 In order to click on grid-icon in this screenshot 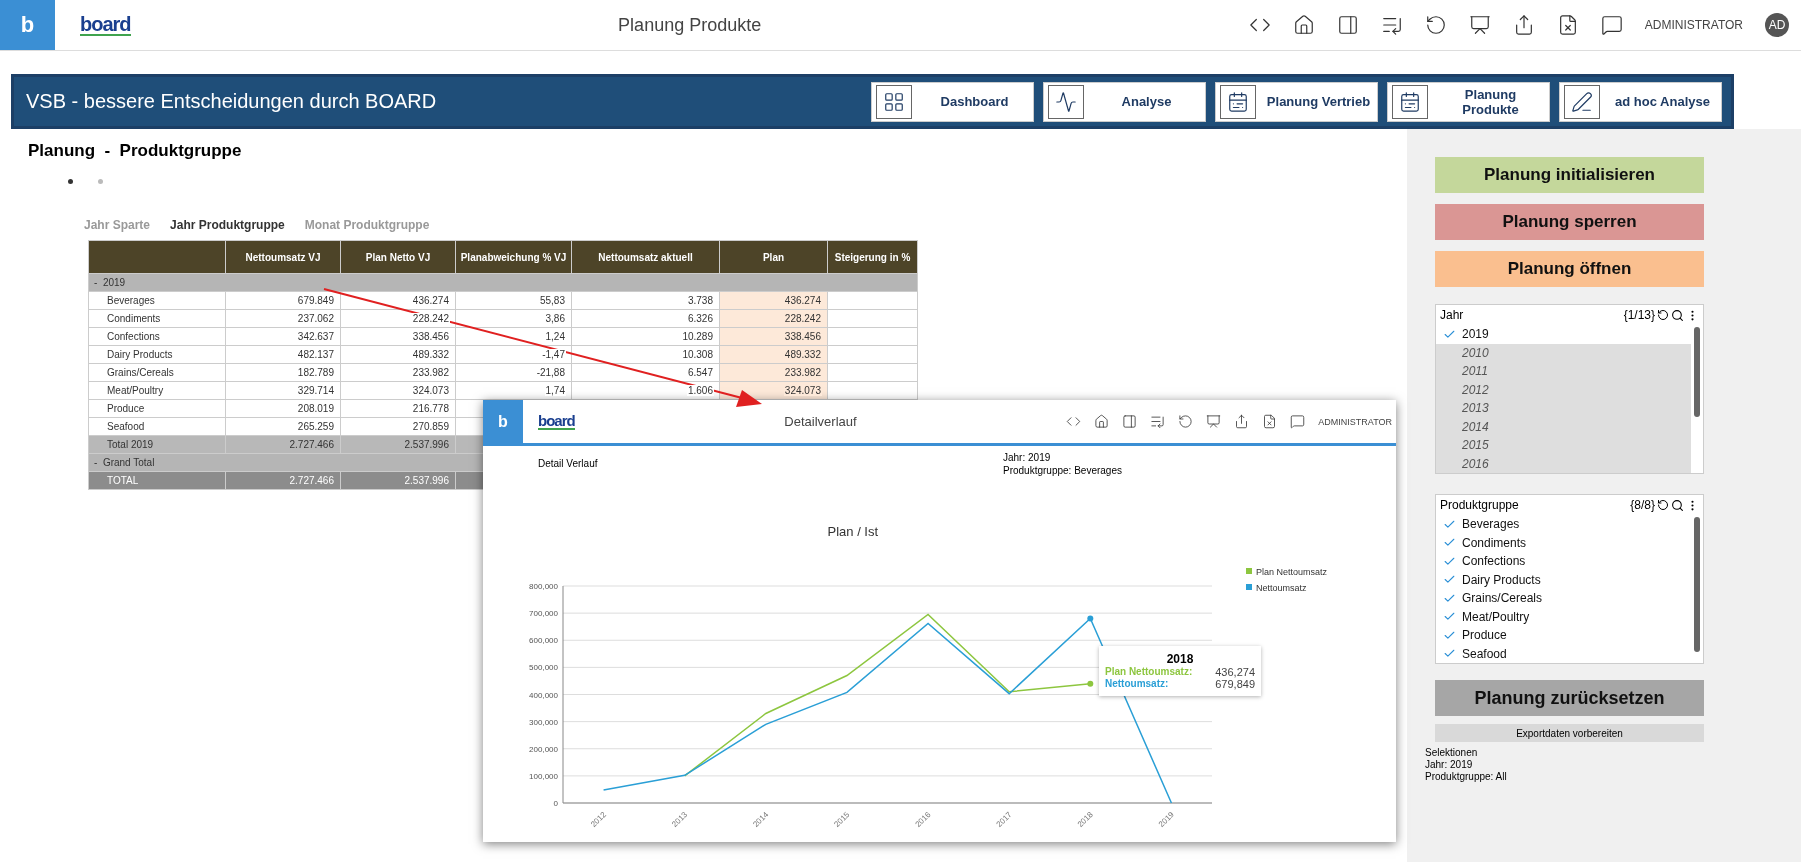, I will do `click(894, 101)`.